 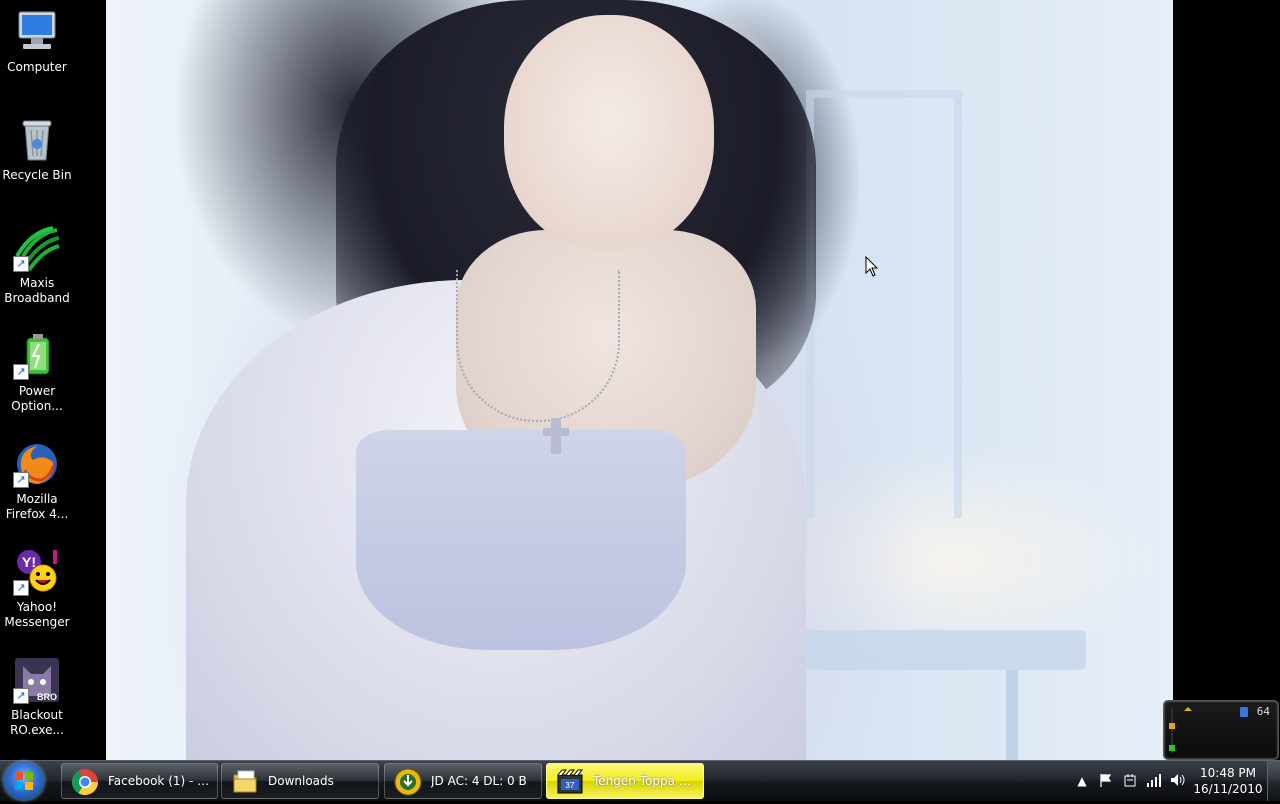 I want to click on desktop-icon-label: Recycle Bin, so click(x=37, y=175).